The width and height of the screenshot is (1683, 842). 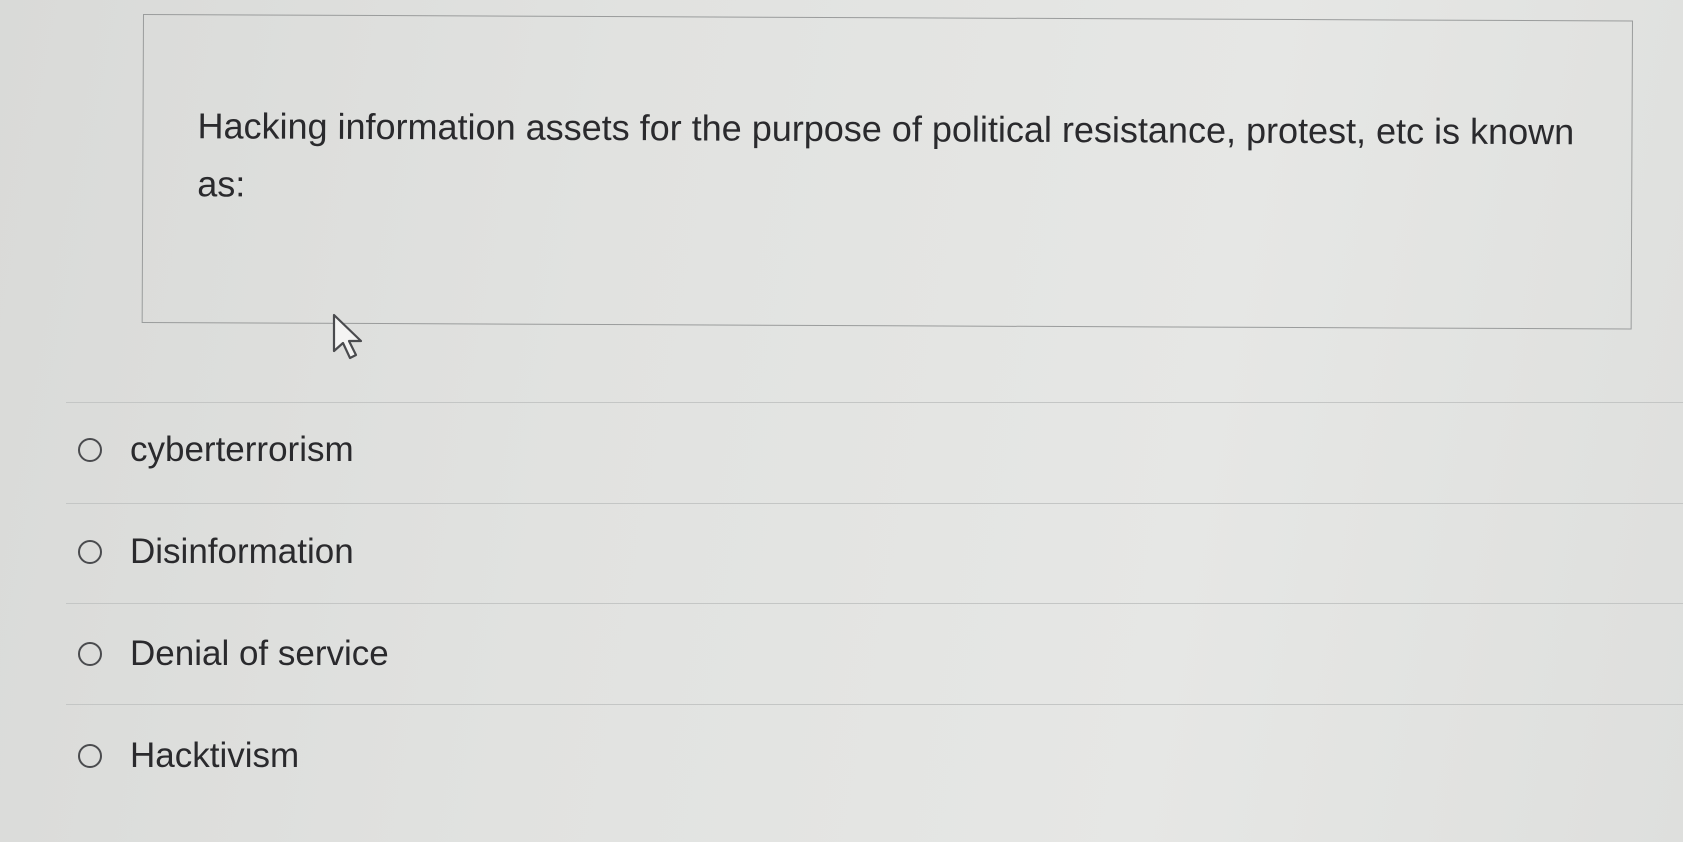 I want to click on answer-option-hacktivism: Hacktivism, so click(x=188, y=756).